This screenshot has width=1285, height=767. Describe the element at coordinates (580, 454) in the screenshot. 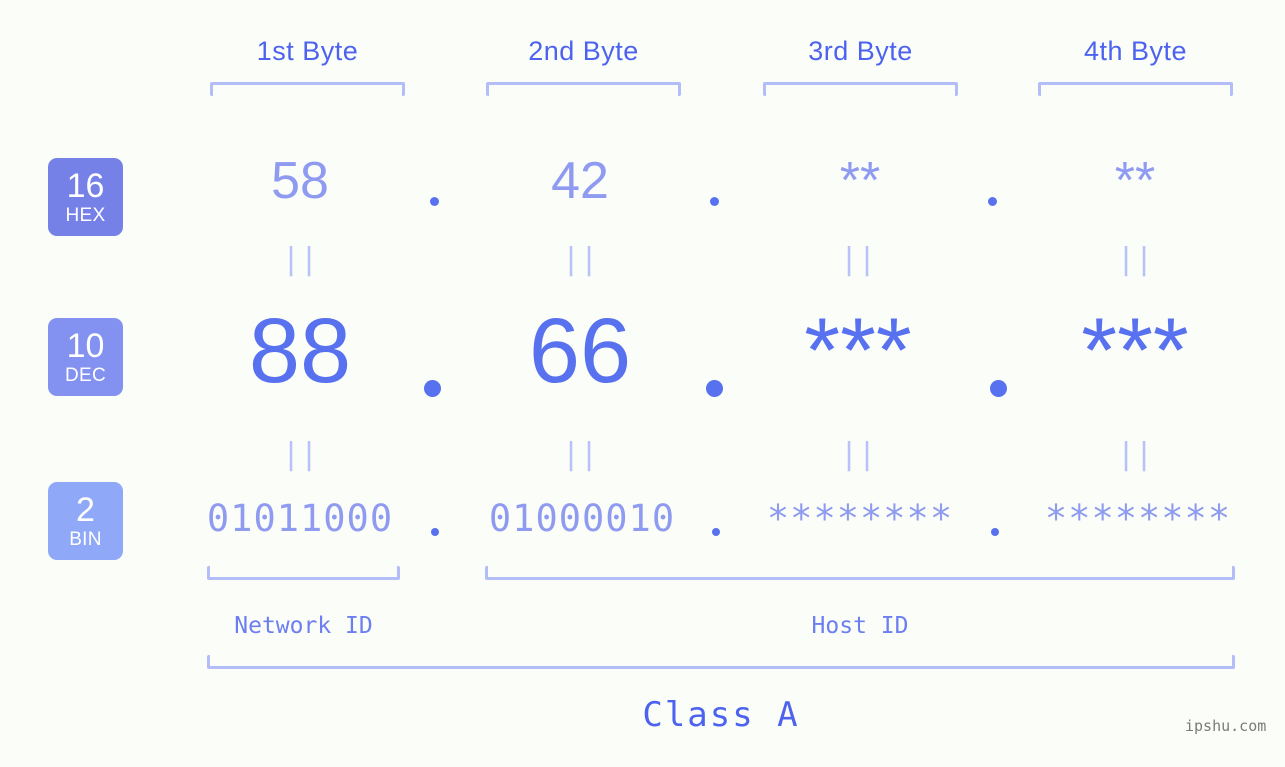

I see `equals-mark-dec-bin-2: ||` at that location.